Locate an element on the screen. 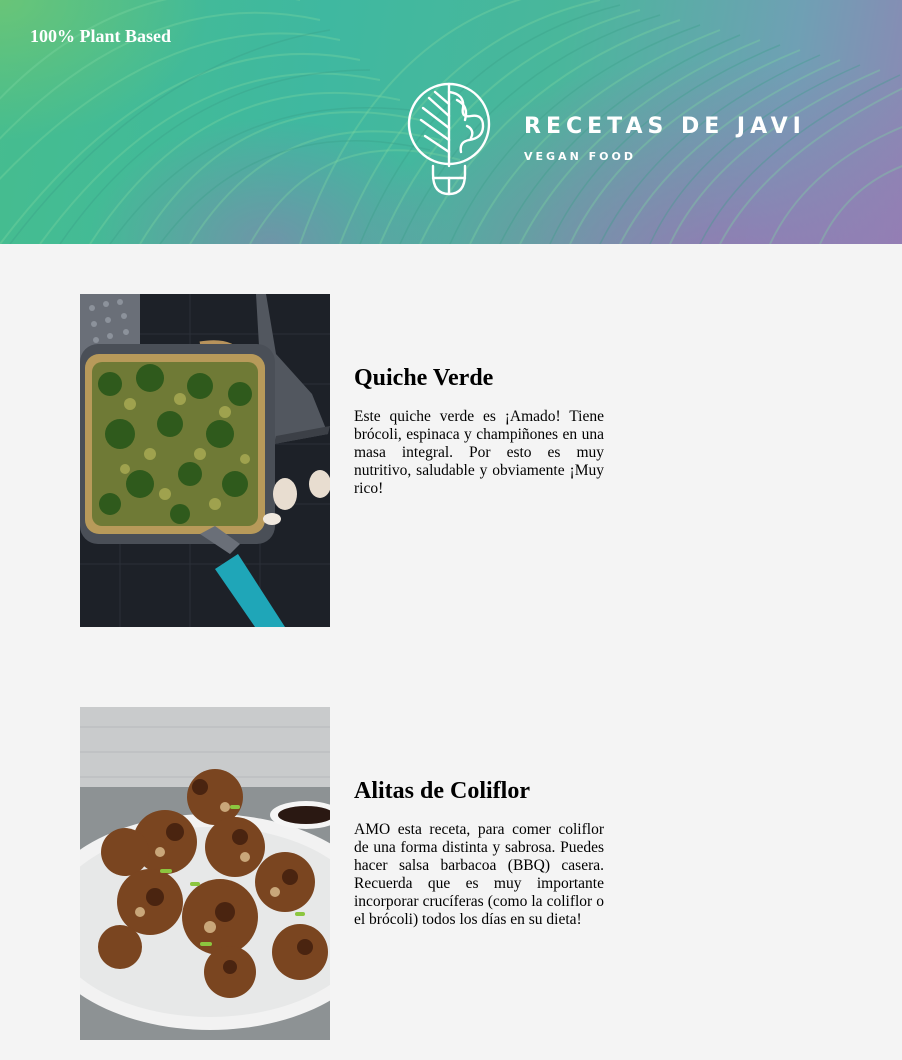 The height and width of the screenshot is (1060, 902). recipe-title: Quiche Verde is located at coordinates (479, 378).